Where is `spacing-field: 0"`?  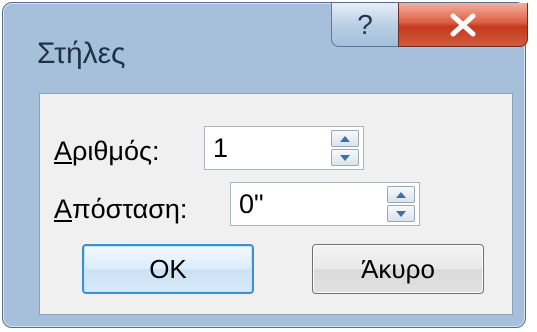
spacing-field: 0" is located at coordinates (251, 204).